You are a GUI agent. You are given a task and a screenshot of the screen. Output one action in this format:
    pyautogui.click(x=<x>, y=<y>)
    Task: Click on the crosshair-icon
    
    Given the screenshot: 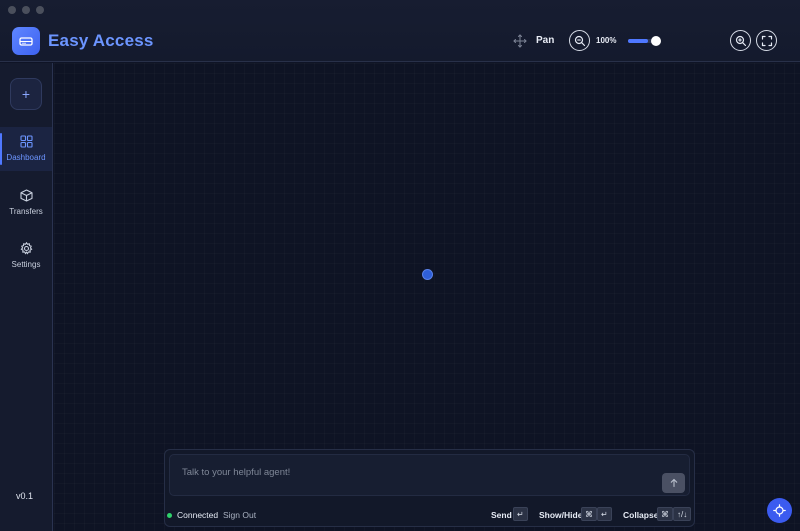 What is the action you would take?
    pyautogui.click(x=779, y=510)
    